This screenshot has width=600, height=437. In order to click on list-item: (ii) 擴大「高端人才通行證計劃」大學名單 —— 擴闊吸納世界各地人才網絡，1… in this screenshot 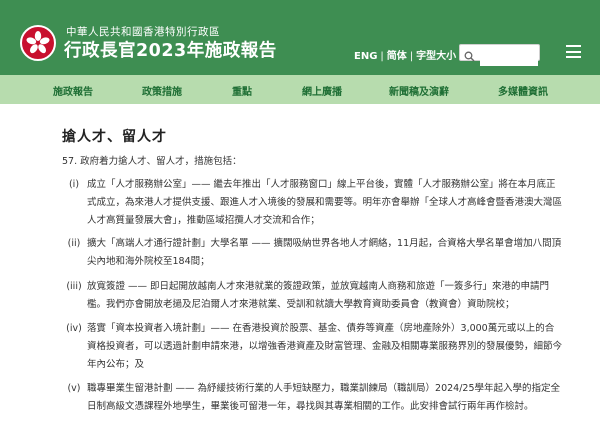, I will do `click(312, 253)`.